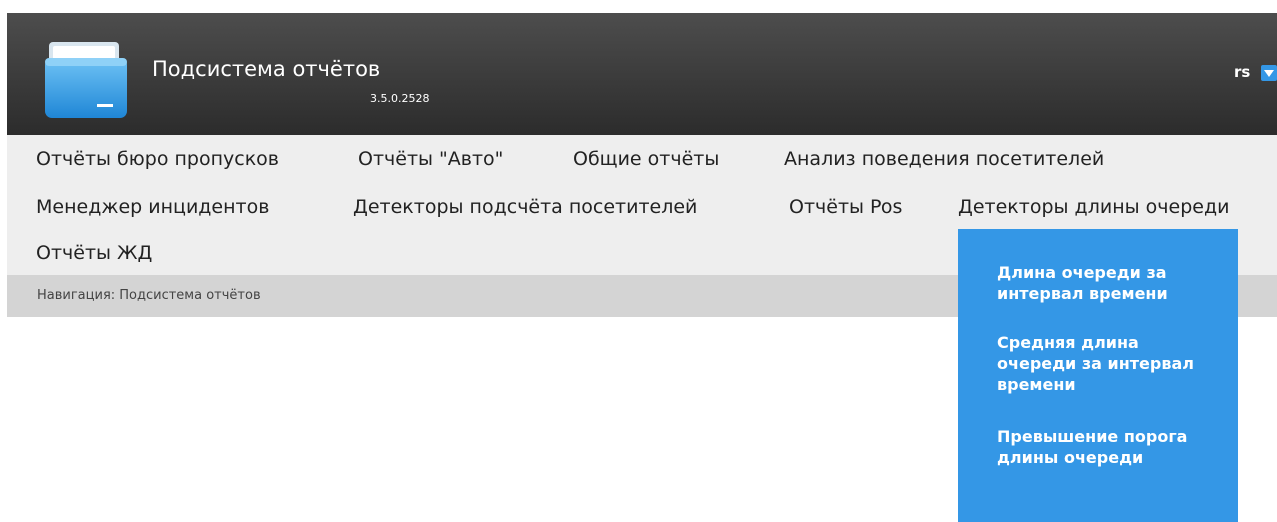 Image resolution: width=1277 pixels, height=522 pixels. What do you see at coordinates (1269, 73) in the screenshot?
I see `user-menu-chevron-down-icon` at bounding box center [1269, 73].